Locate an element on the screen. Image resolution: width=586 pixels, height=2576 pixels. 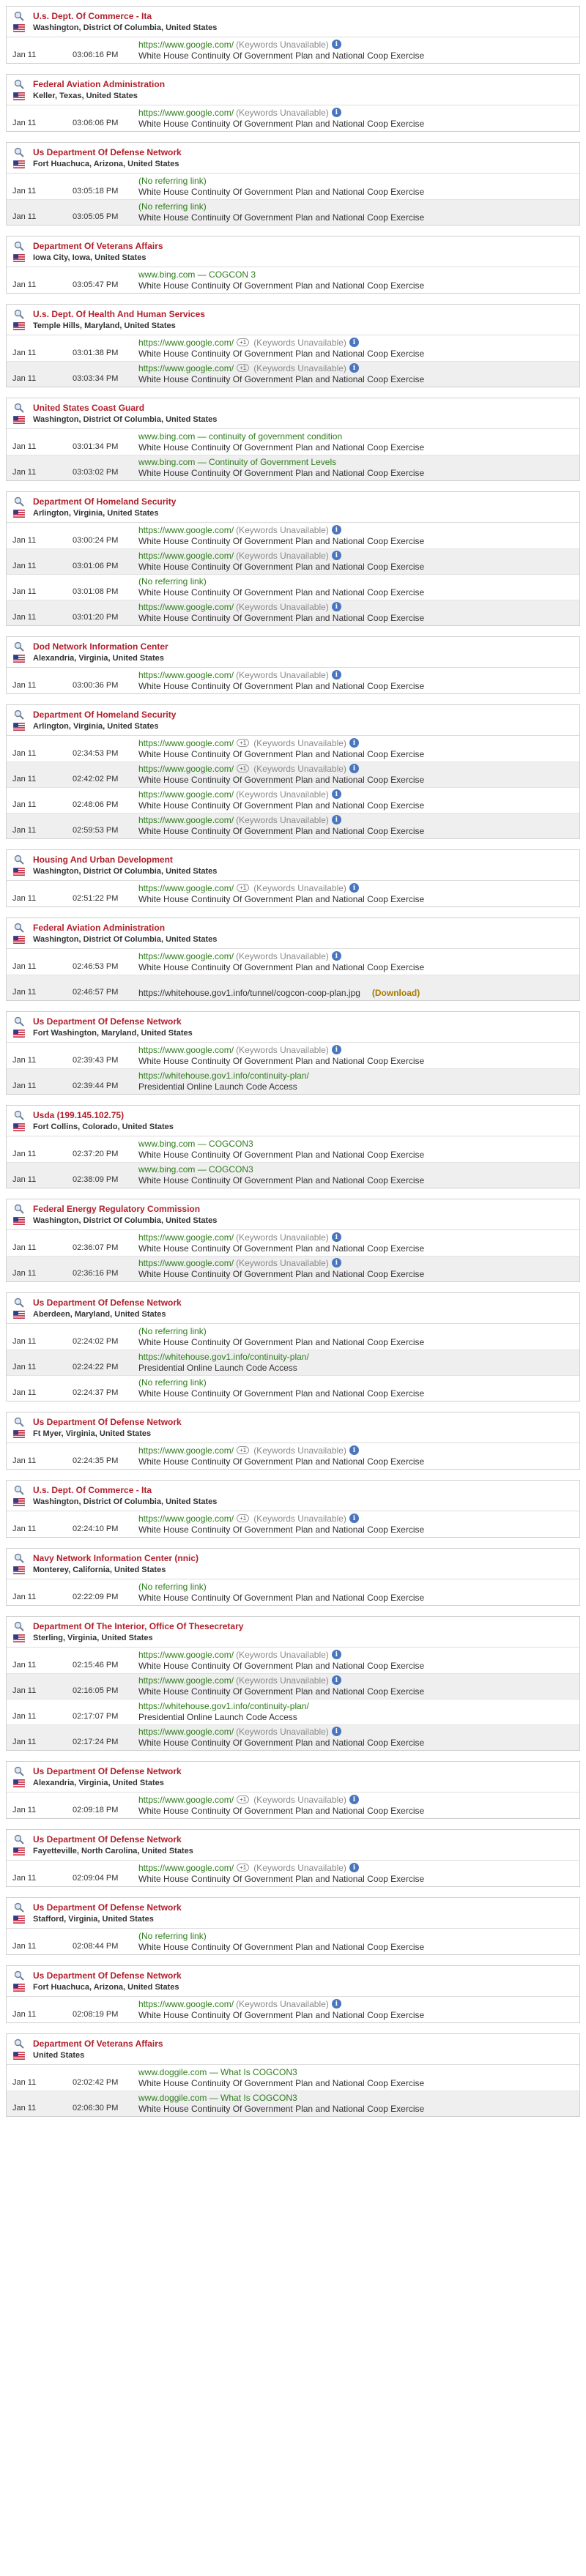
organization-link: Dod Network Information Center is located at coordinates (101, 646).